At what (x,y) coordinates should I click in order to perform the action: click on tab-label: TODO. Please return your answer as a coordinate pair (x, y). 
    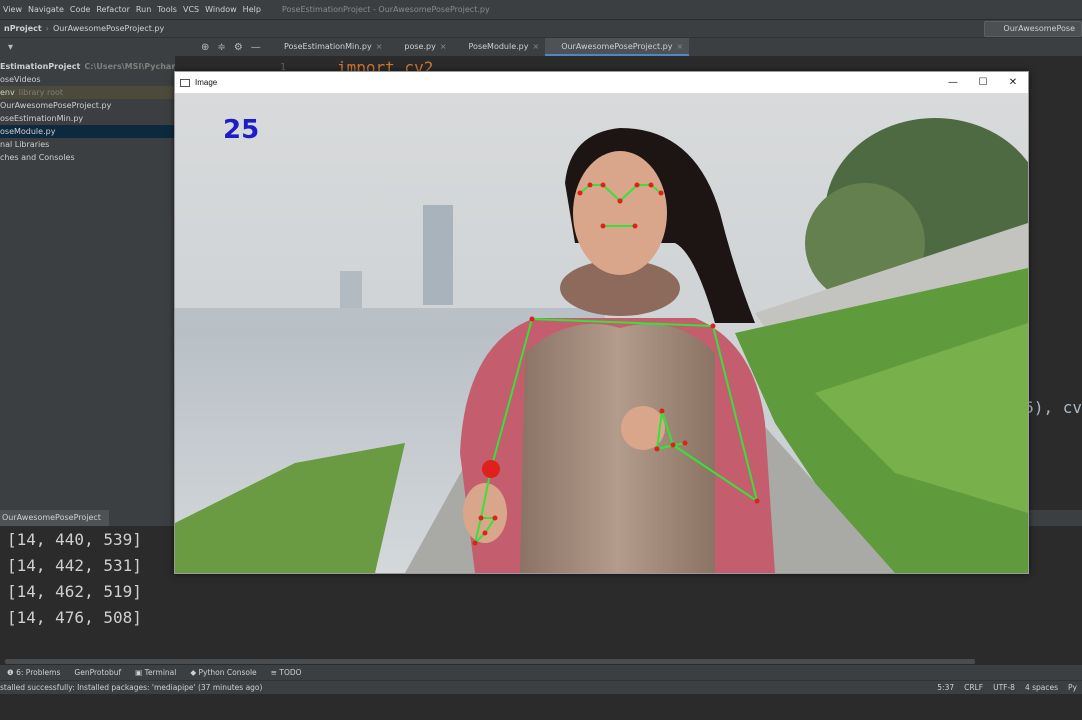
    Looking at the image, I should click on (290, 672).